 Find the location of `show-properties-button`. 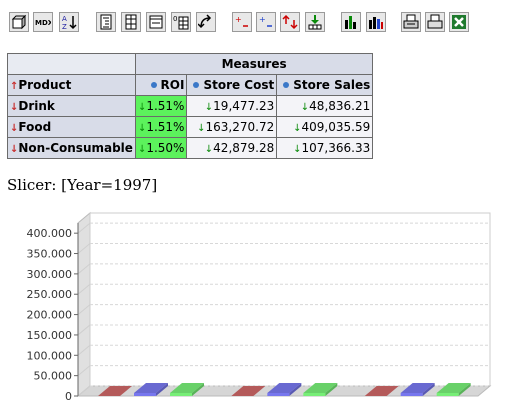

show-properties-button is located at coordinates (156, 22).